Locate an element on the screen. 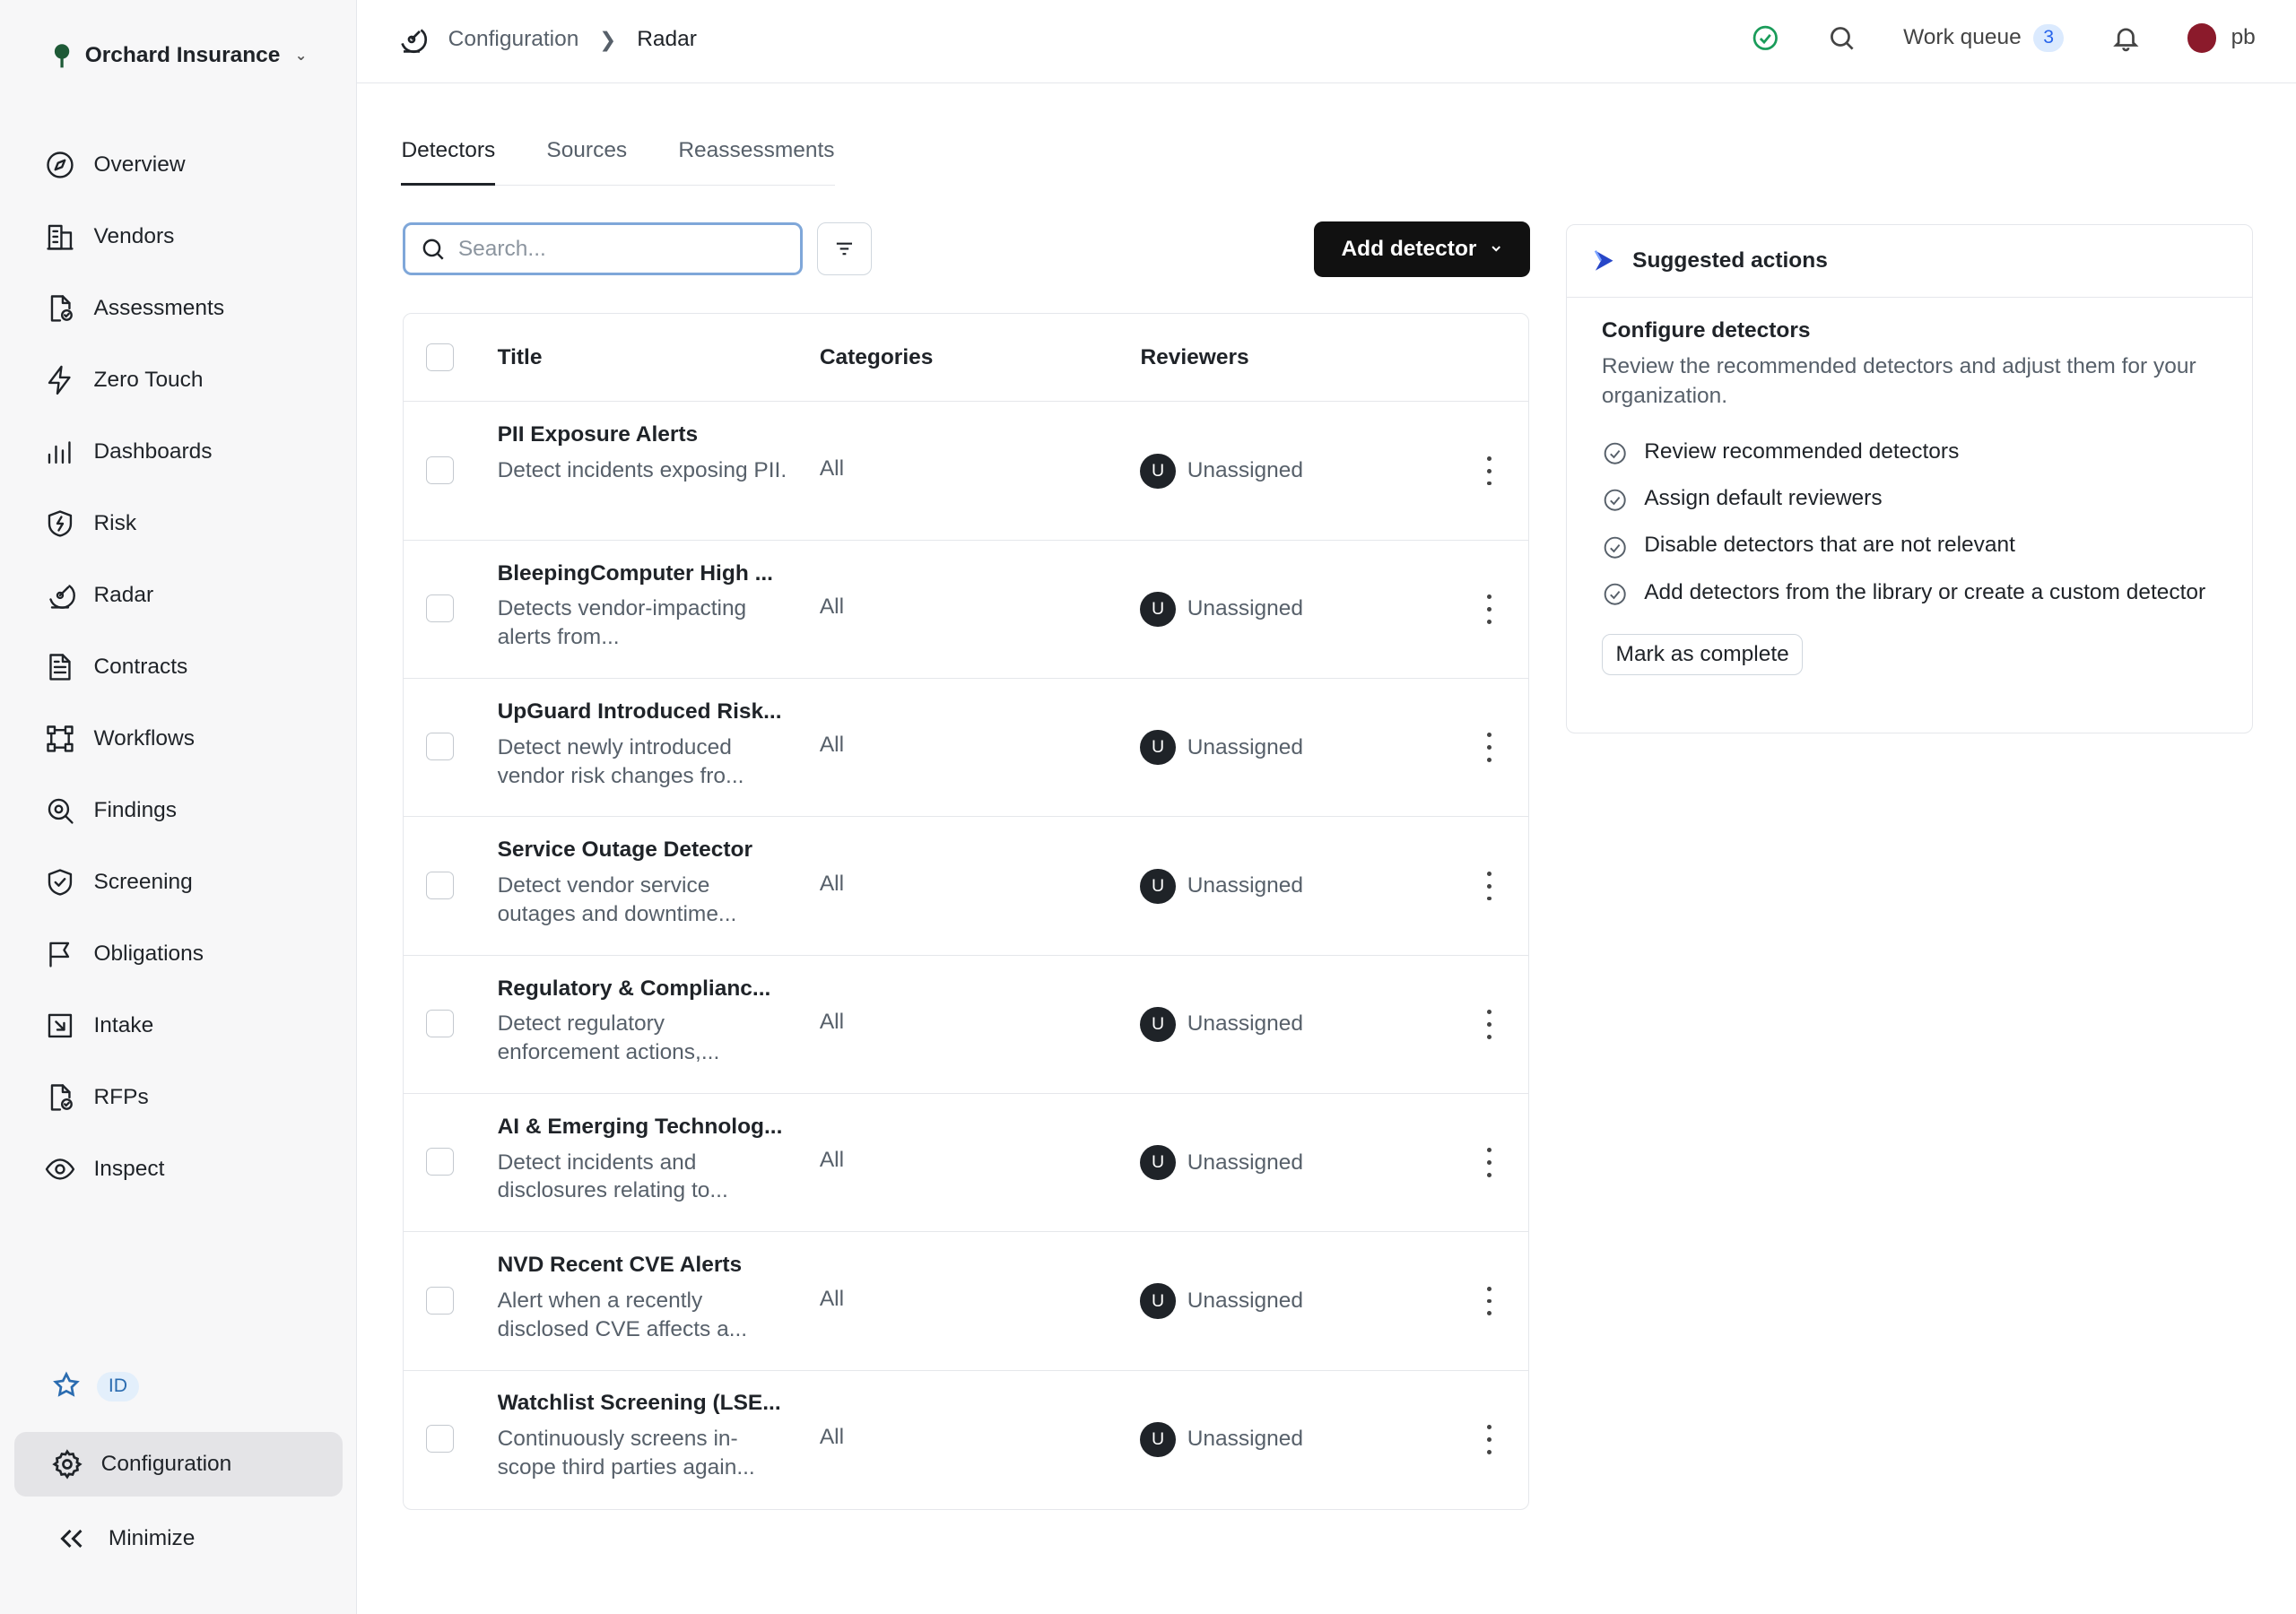 The width and height of the screenshot is (2296, 1614). sidebar-item-obligations: Obligations is located at coordinates (134, 954).